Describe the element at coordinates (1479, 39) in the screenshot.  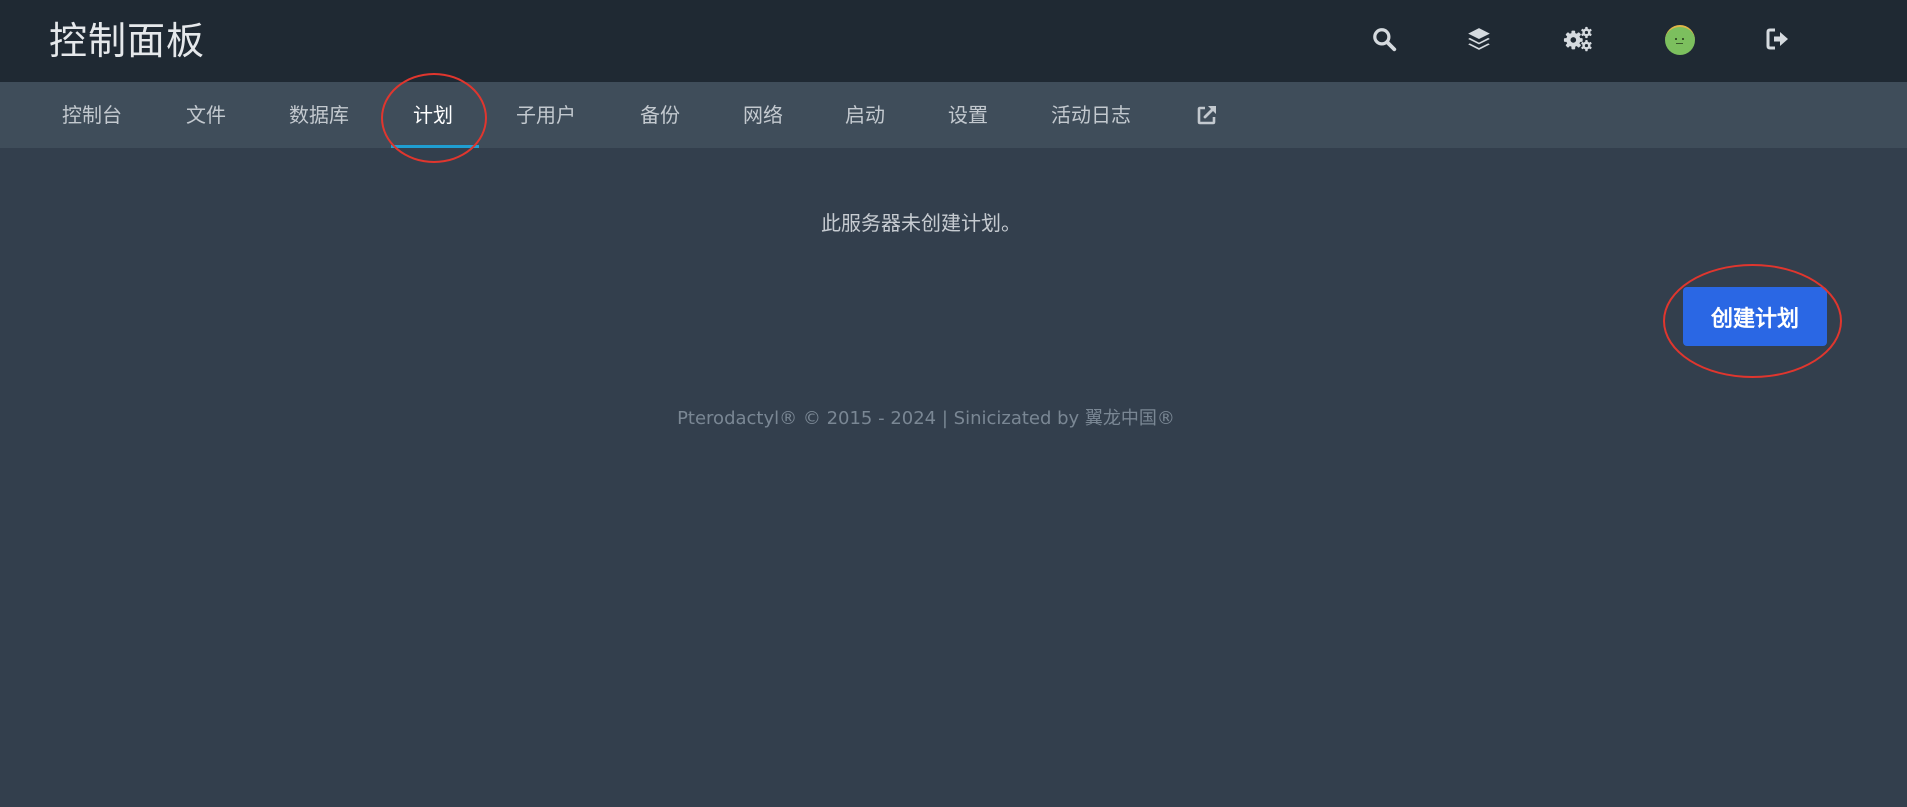
I see `layers-icon` at that location.